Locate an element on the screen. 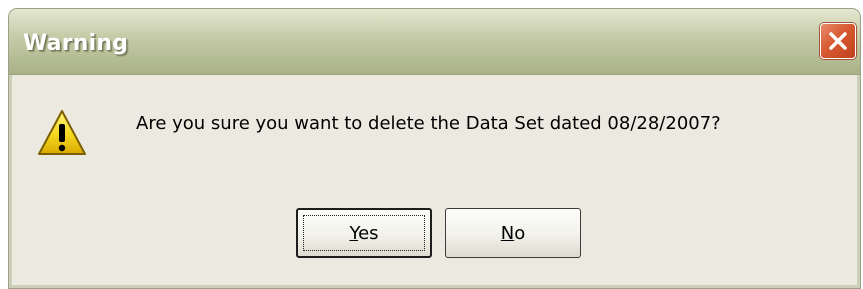  warning-icon is located at coordinates (62, 132).